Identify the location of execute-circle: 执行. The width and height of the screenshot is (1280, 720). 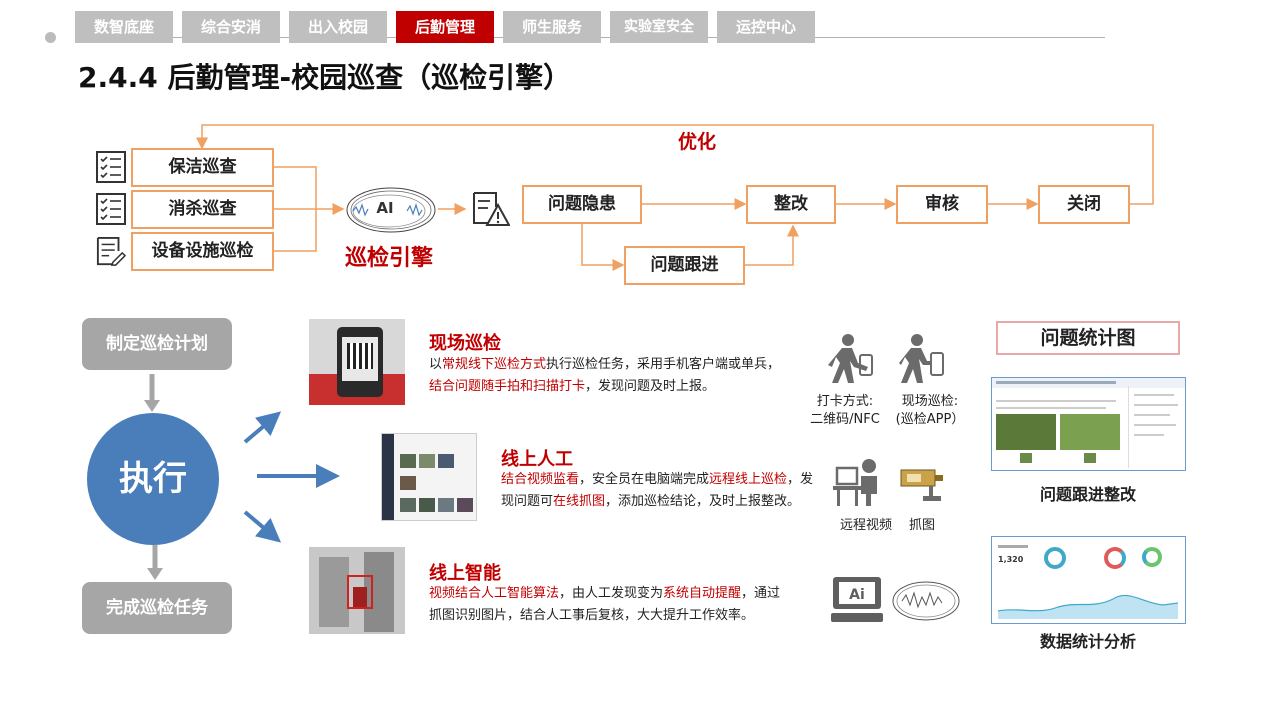
(153, 479).